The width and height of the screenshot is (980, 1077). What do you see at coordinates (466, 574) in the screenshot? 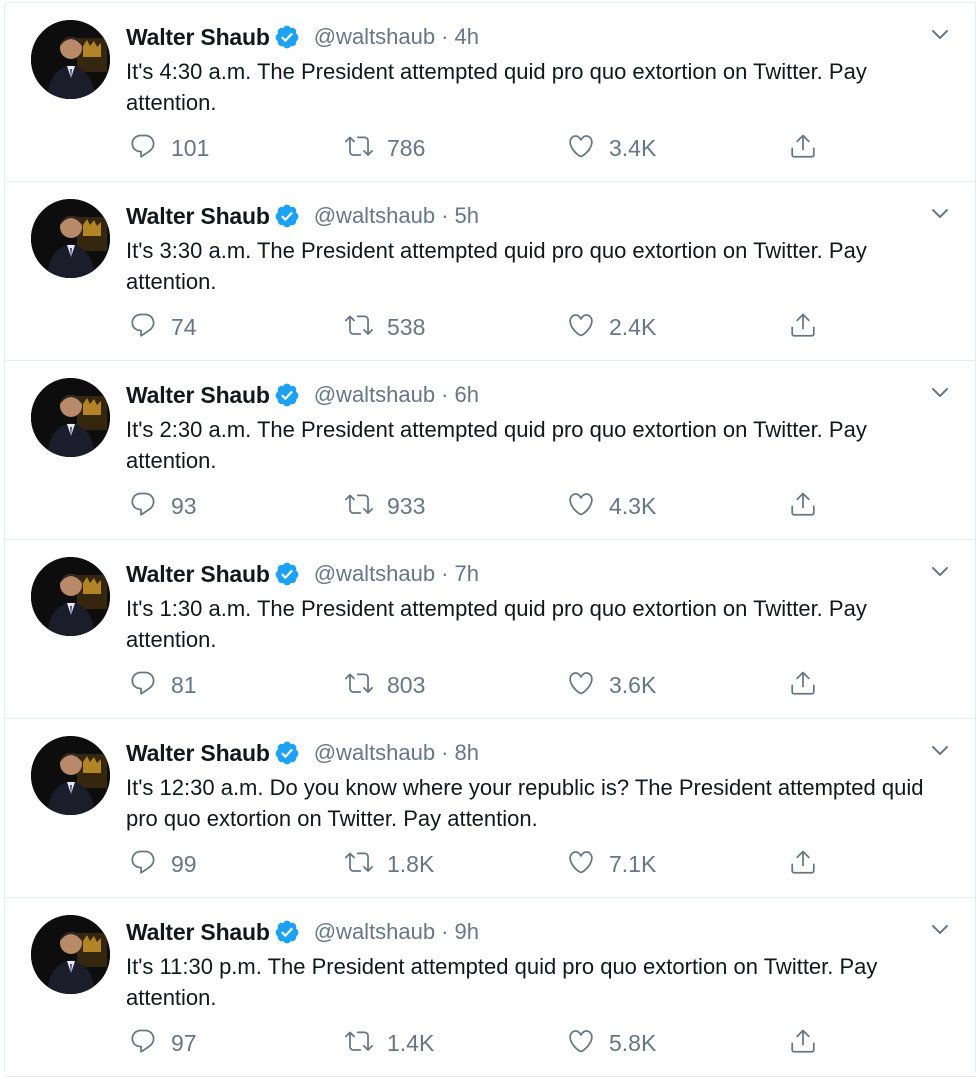
I see `timestamp: 7h` at bounding box center [466, 574].